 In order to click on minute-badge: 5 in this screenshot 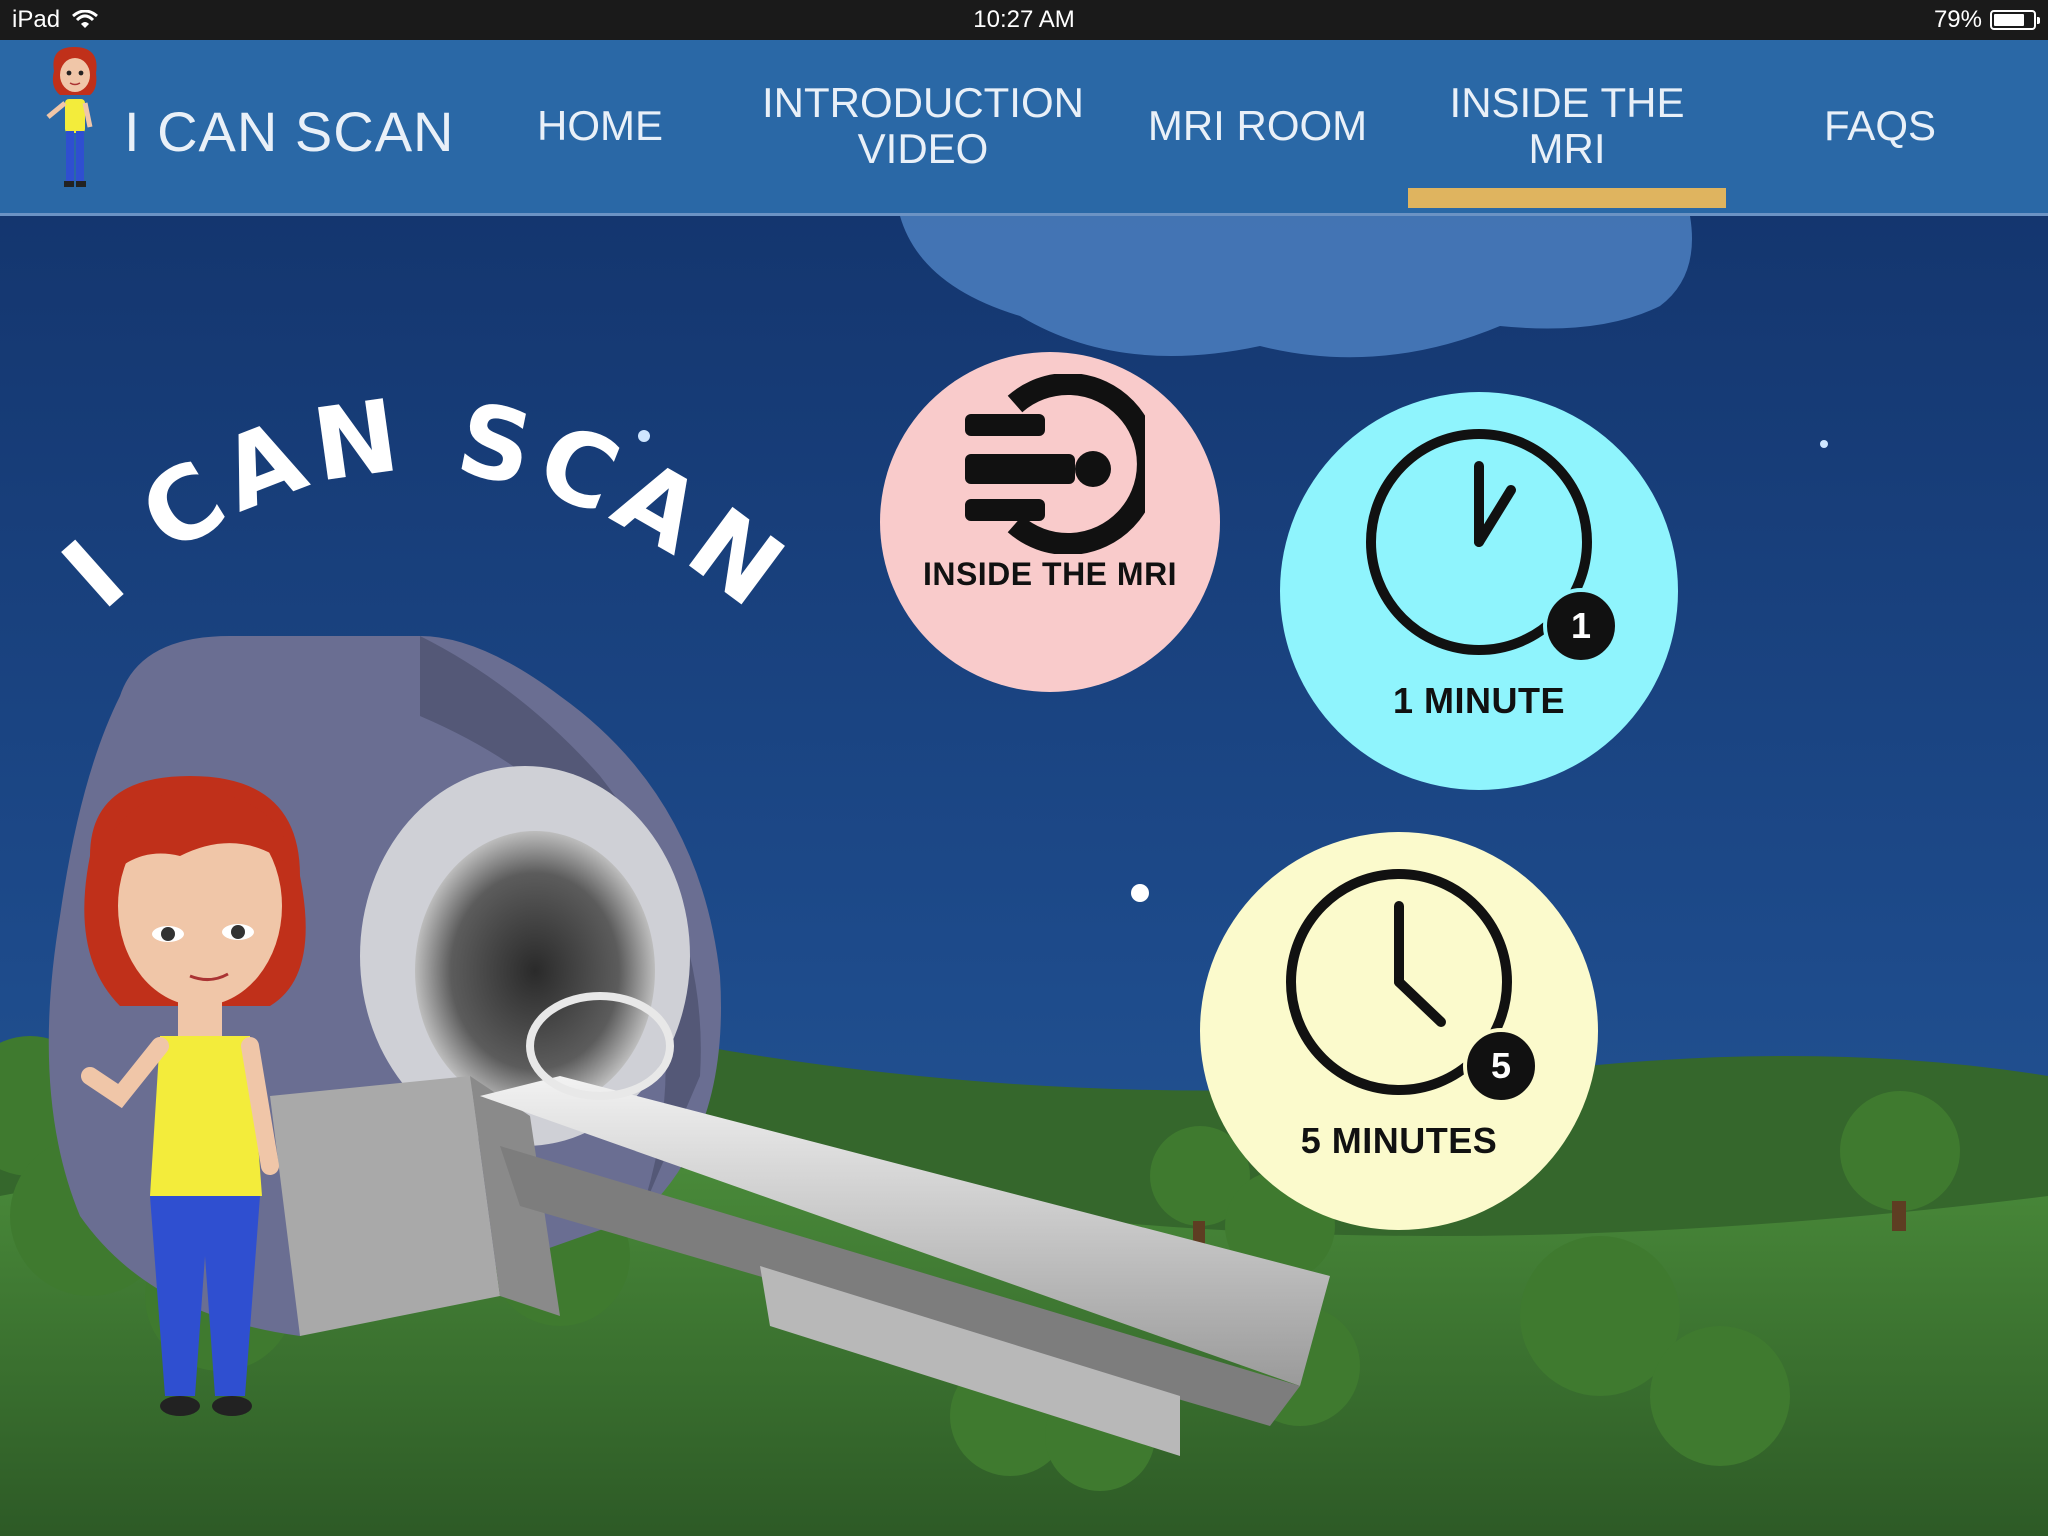, I will do `click(1501, 1066)`.